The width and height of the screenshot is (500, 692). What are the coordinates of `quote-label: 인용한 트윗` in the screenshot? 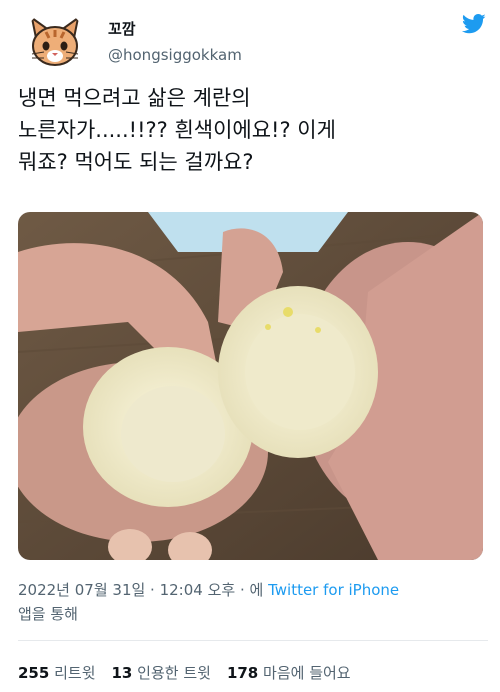 It's located at (174, 673).